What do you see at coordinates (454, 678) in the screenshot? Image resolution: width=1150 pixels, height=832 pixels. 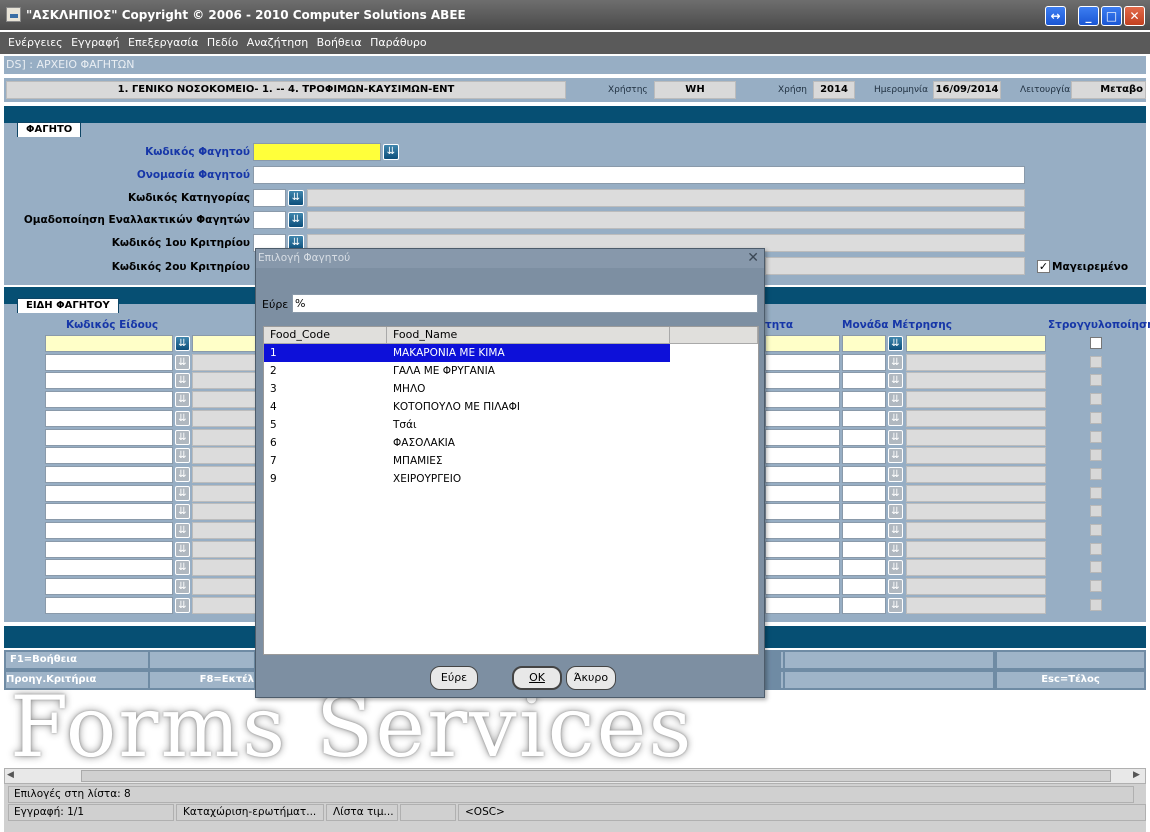 I see `dialog-find-button: Εύρε` at bounding box center [454, 678].